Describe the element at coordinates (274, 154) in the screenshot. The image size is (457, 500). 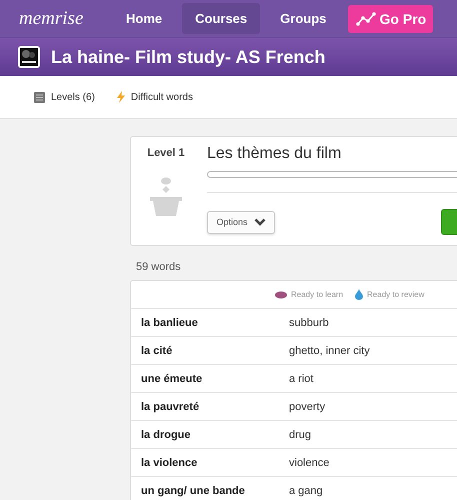
I see `level-title: Les thèmes du film` at that location.